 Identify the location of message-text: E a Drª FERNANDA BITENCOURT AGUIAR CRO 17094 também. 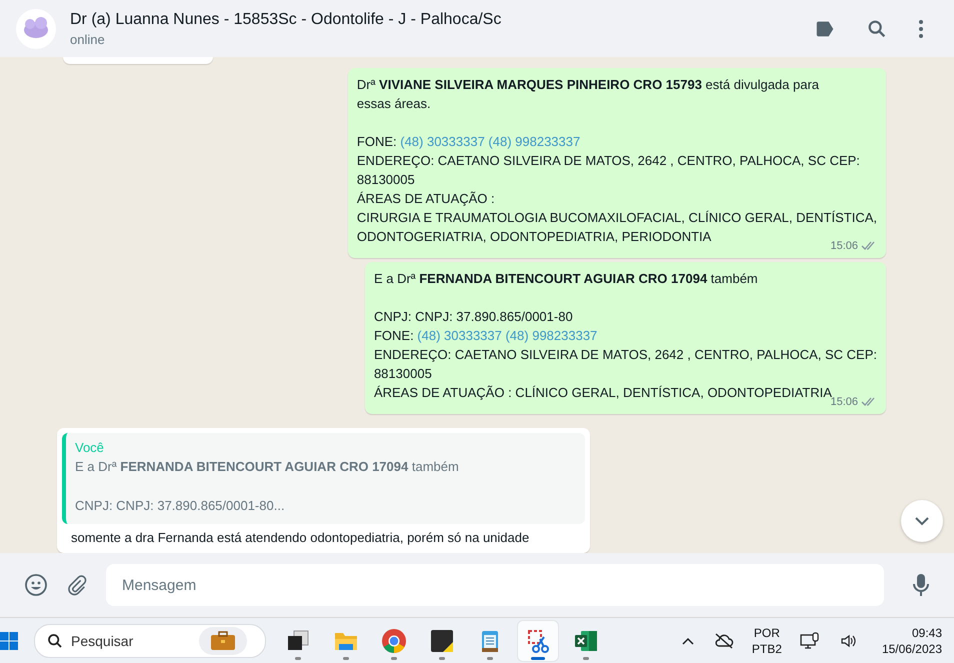
(566, 279).